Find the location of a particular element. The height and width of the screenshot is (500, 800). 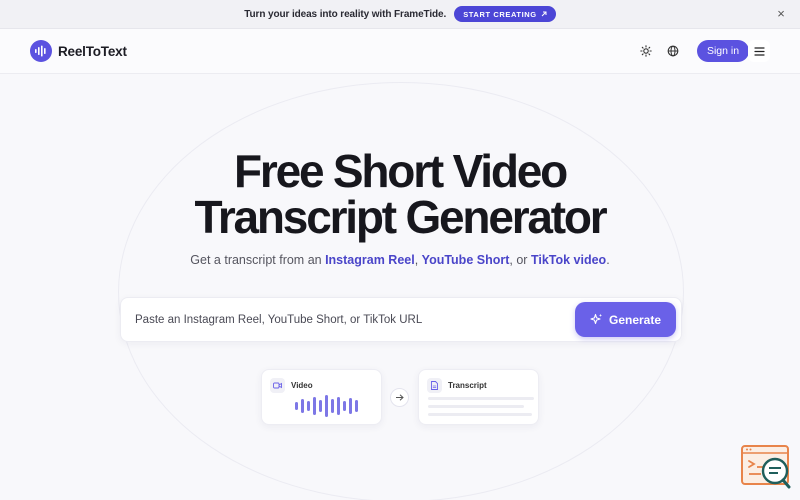

sign-in-button: Sign in is located at coordinates (723, 51).